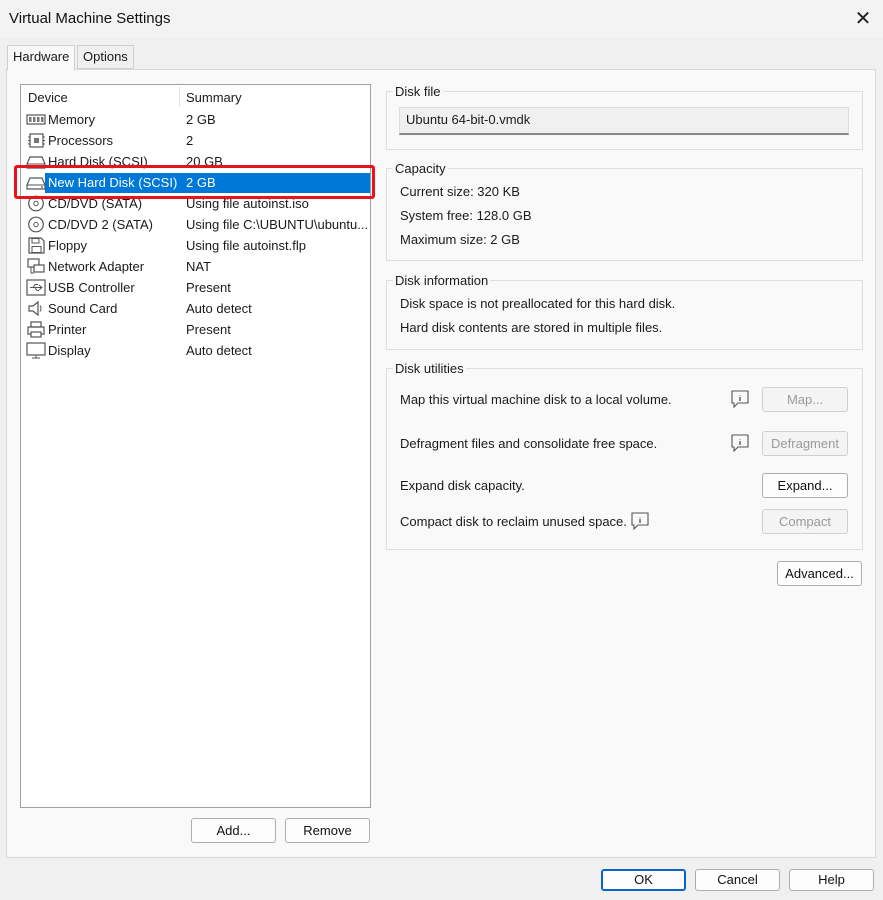  I want to click on disk-file-value: Ubuntu 64-bit-0.vmdk, so click(468, 119).